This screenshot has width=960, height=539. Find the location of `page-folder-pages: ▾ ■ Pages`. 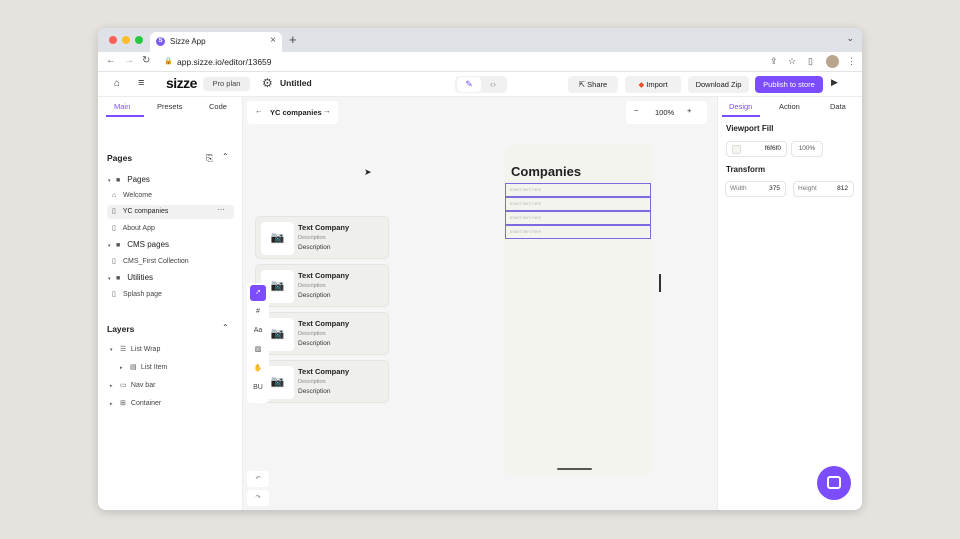

page-folder-pages: ▾ ■ Pages is located at coordinates (129, 180).